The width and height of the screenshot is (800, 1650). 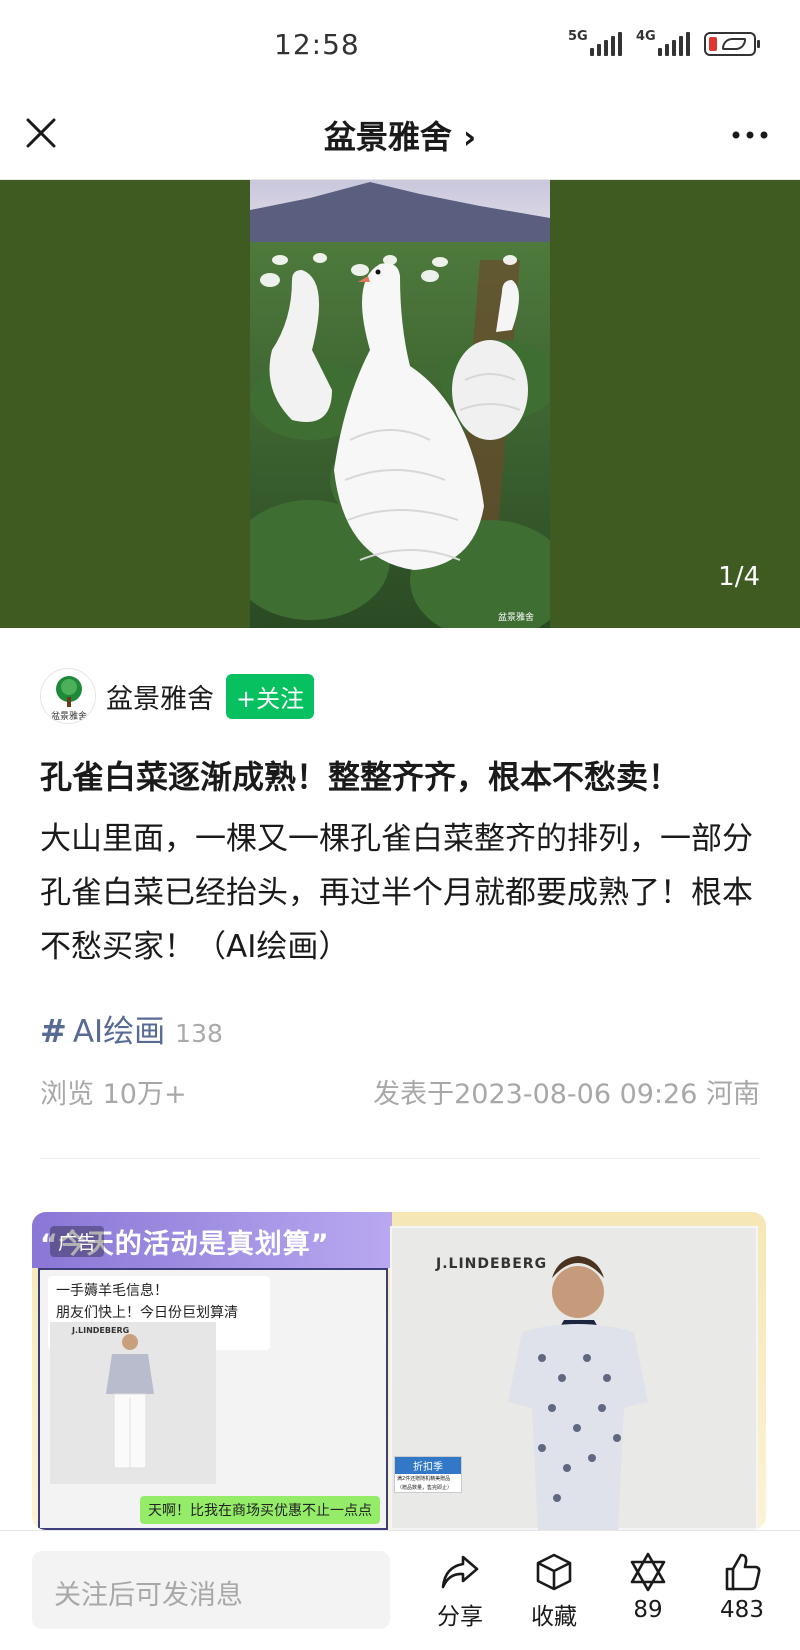 What do you see at coordinates (750, 135) in the screenshot?
I see `more-icon` at bounding box center [750, 135].